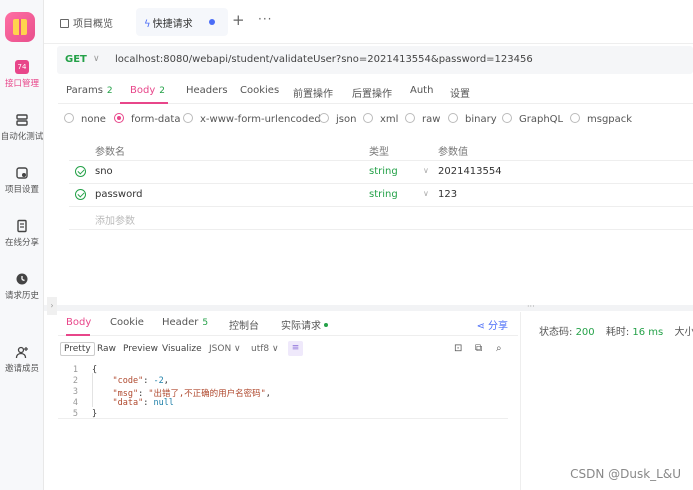  What do you see at coordinates (21, 84) in the screenshot?
I see `sidebar-item-label: 接口管理` at bounding box center [21, 84].